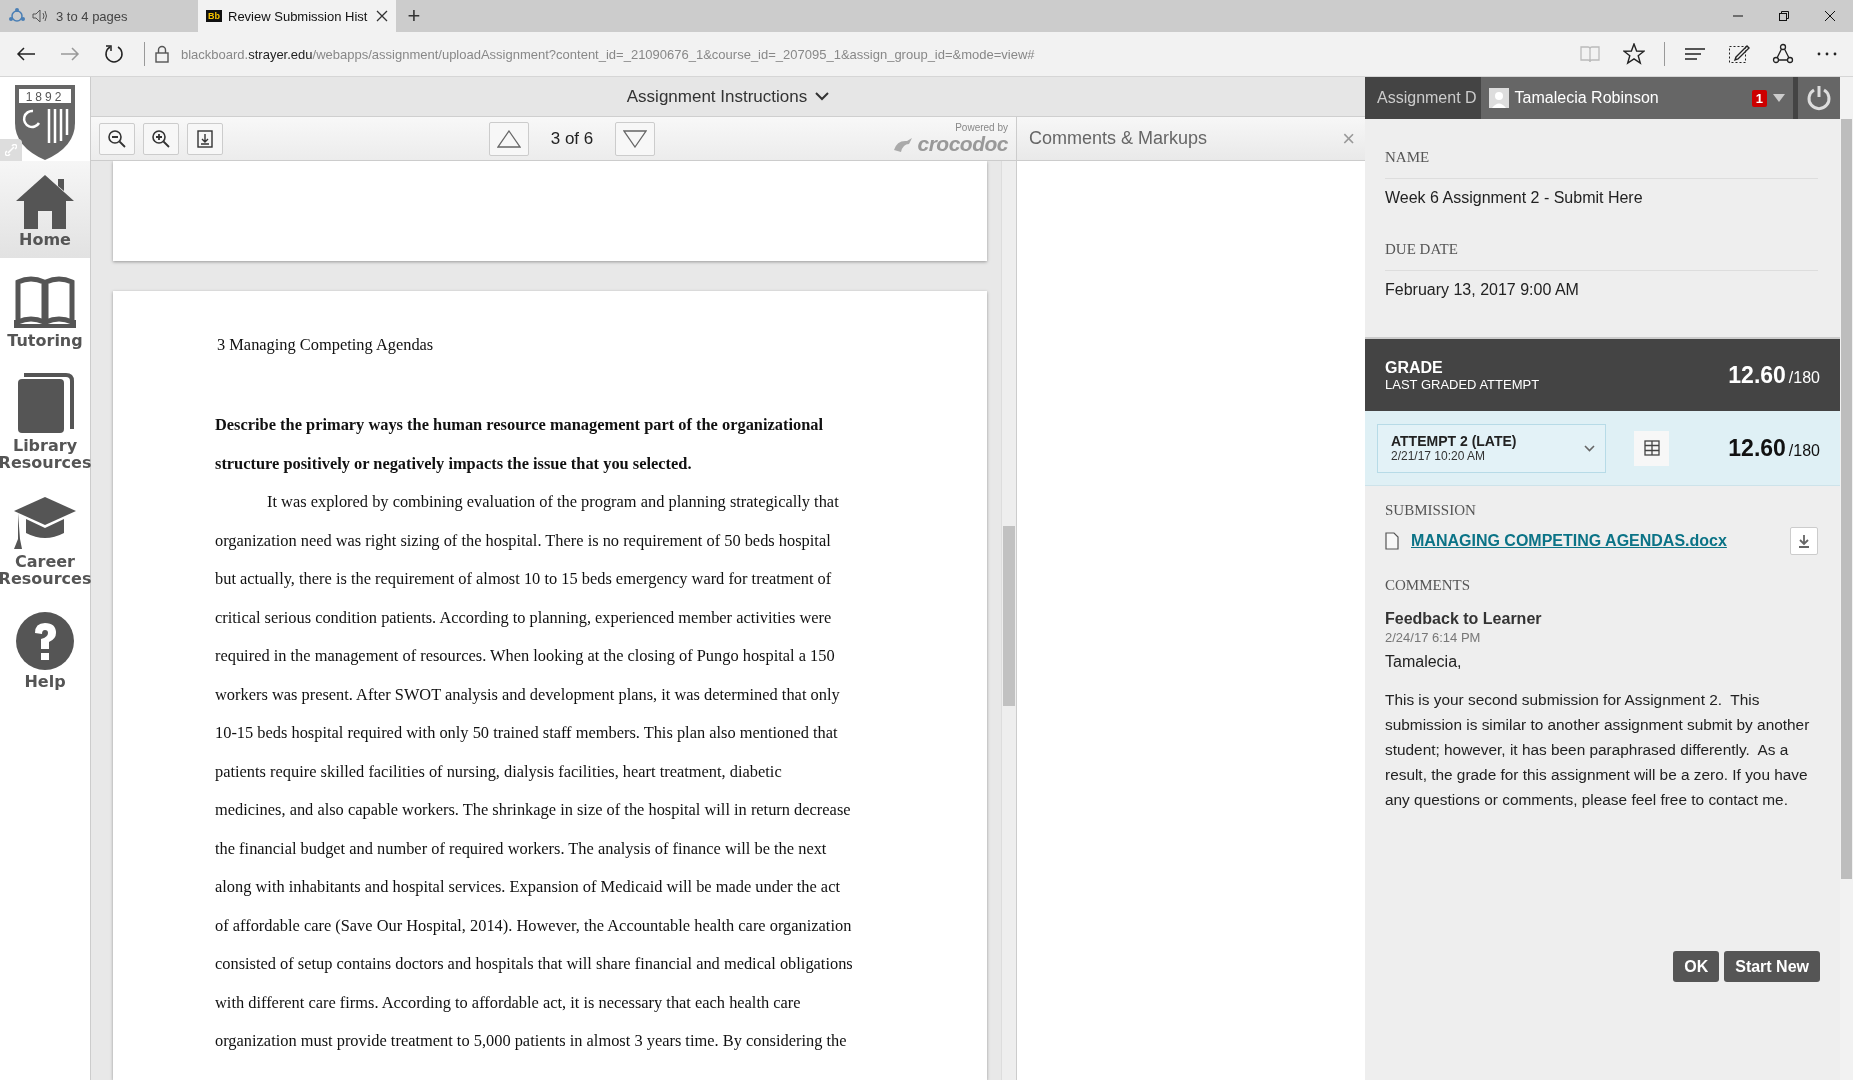  I want to click on power-icon, so click(1819, 98).